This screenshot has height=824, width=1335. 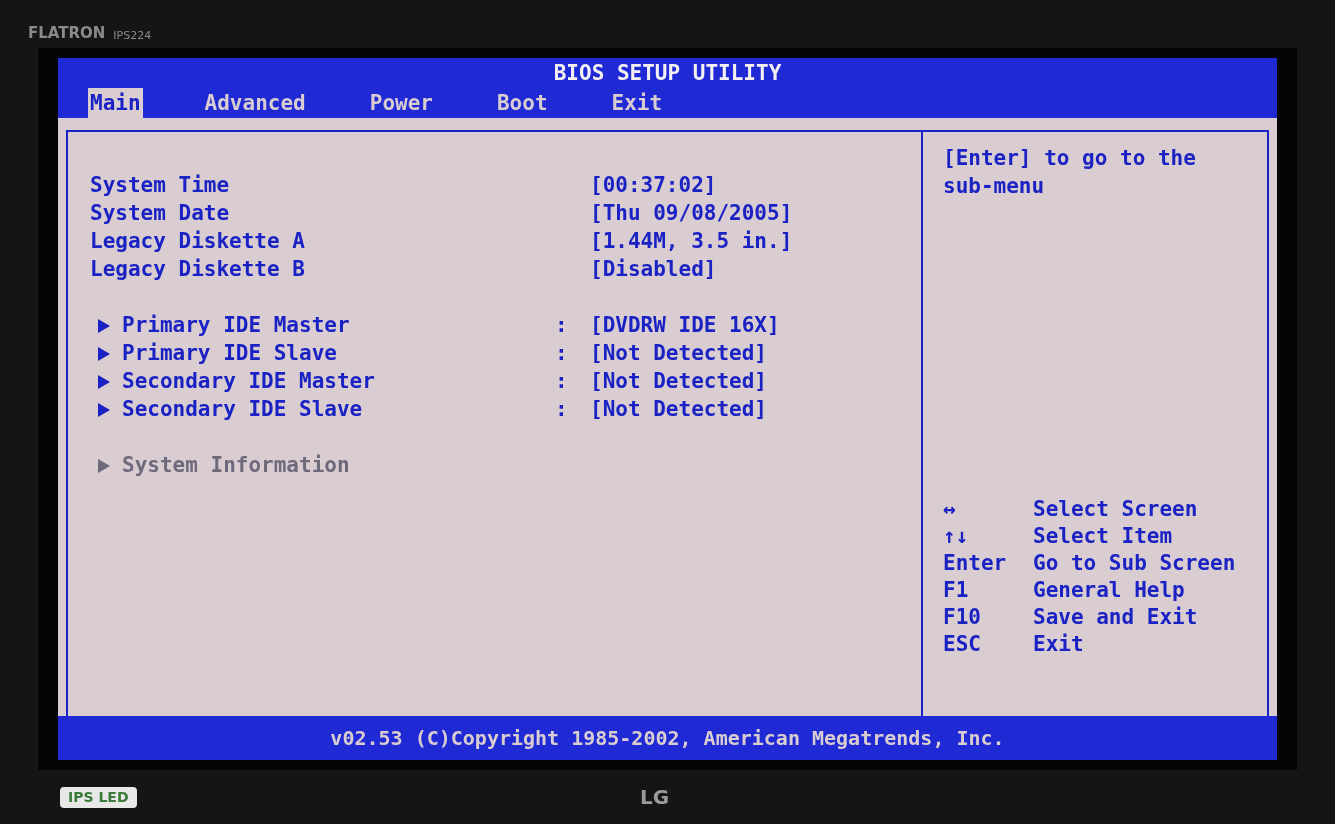 What do you see at coordinates (950, 509) in the screenshot?
I see `key-name: ↔` at bounding box center [950, 509].